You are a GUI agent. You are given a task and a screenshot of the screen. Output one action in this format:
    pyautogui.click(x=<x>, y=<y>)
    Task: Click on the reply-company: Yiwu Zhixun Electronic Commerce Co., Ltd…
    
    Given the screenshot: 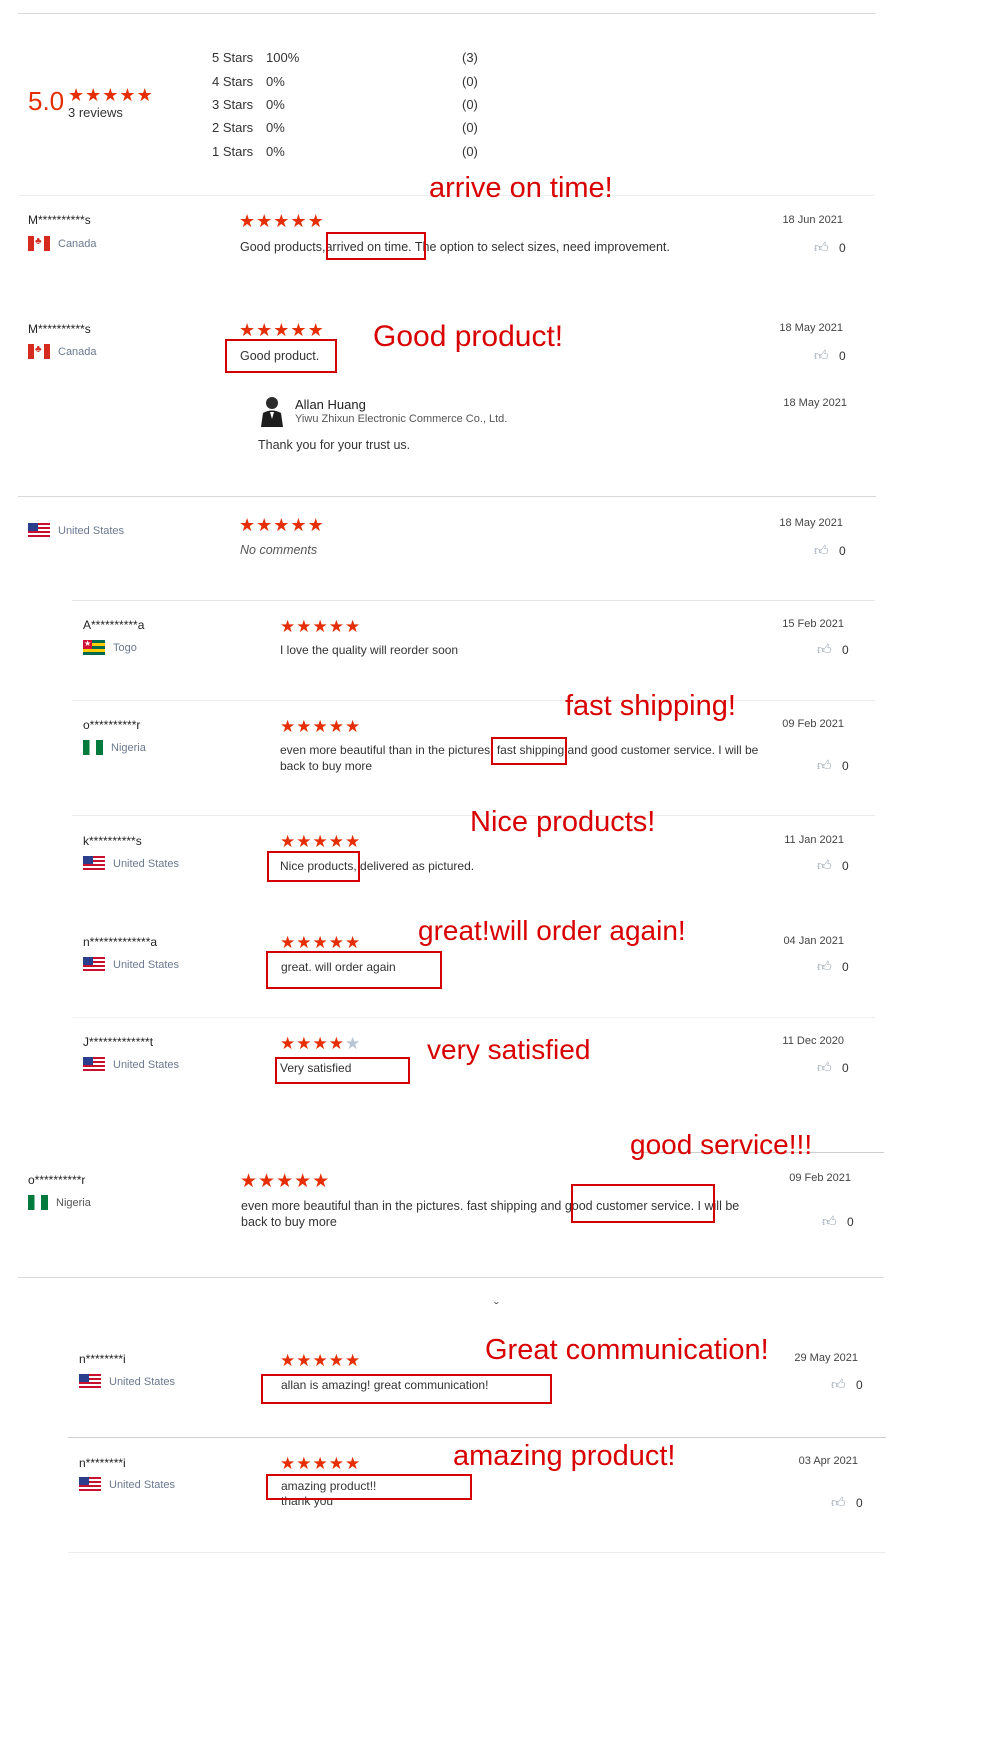 What is the action you would take?
    pyautogui.click(x=401, y=419)
    